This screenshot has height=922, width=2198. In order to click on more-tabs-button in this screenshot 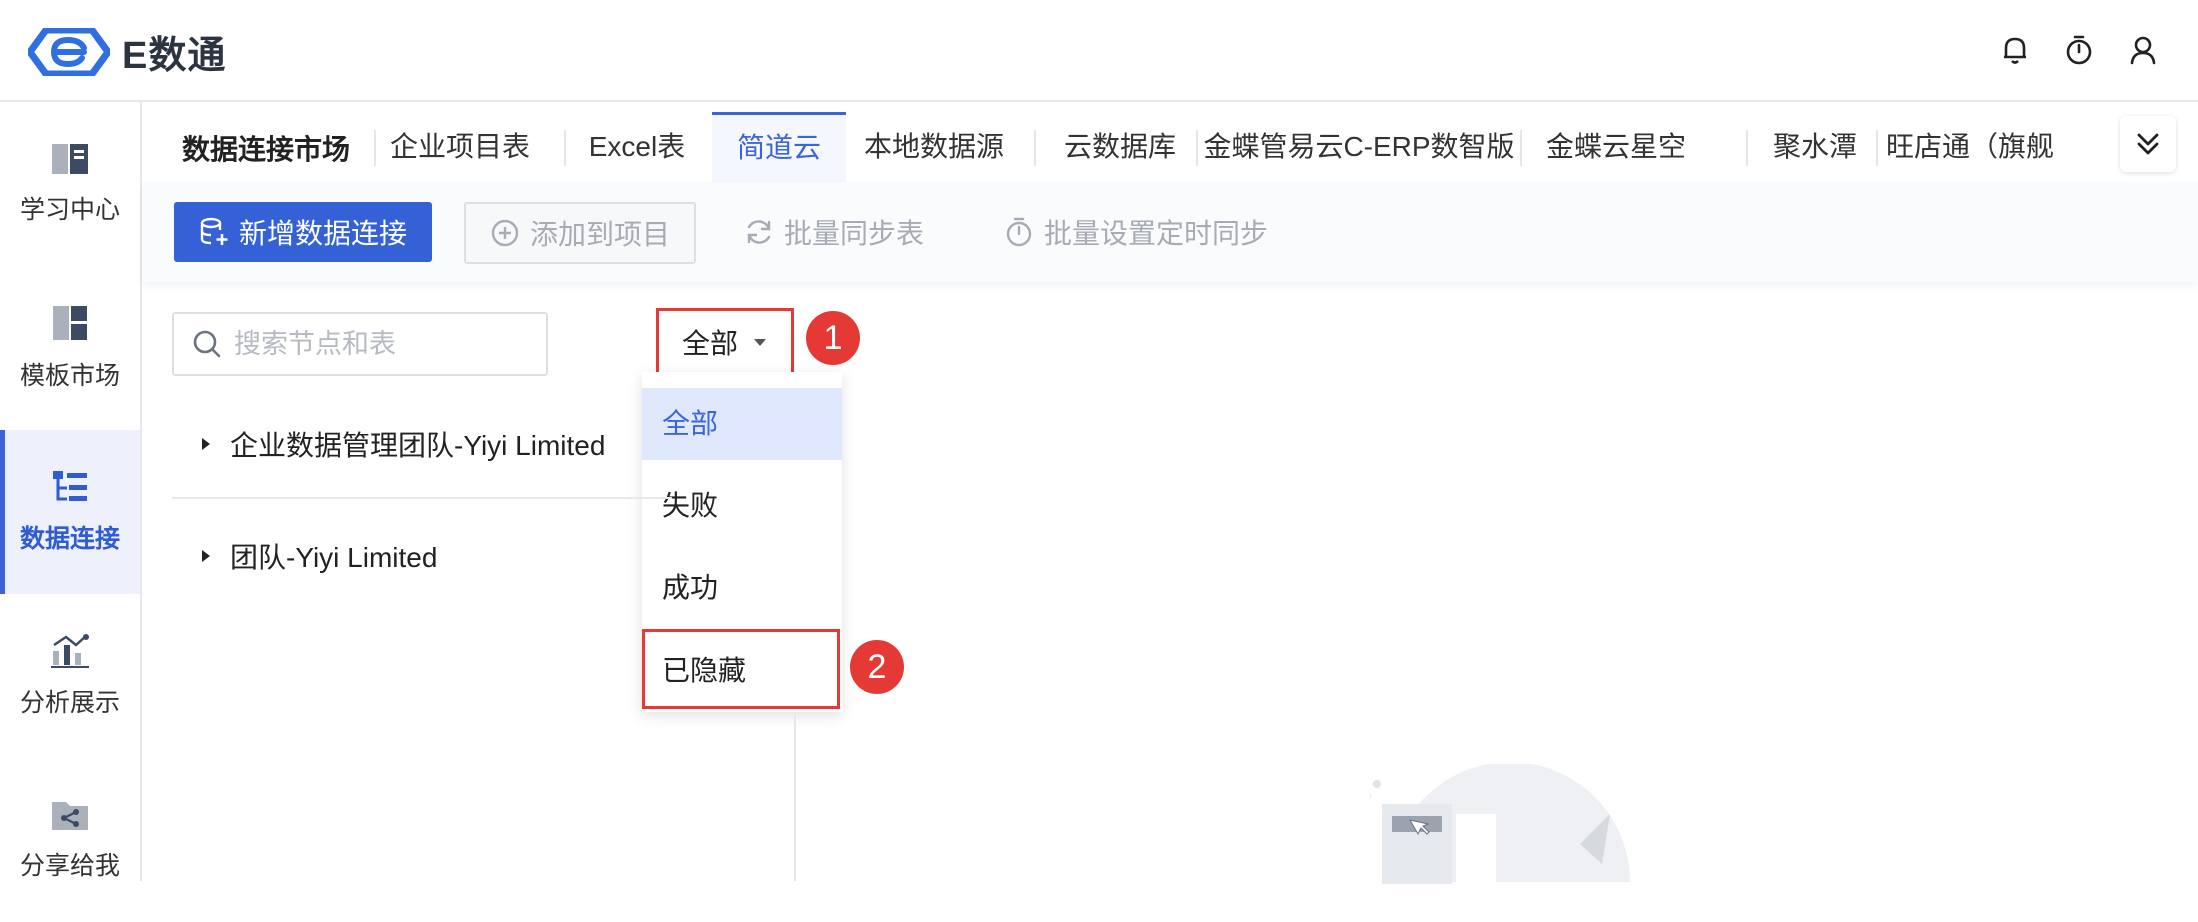, I will do `click(2148, 144)`.